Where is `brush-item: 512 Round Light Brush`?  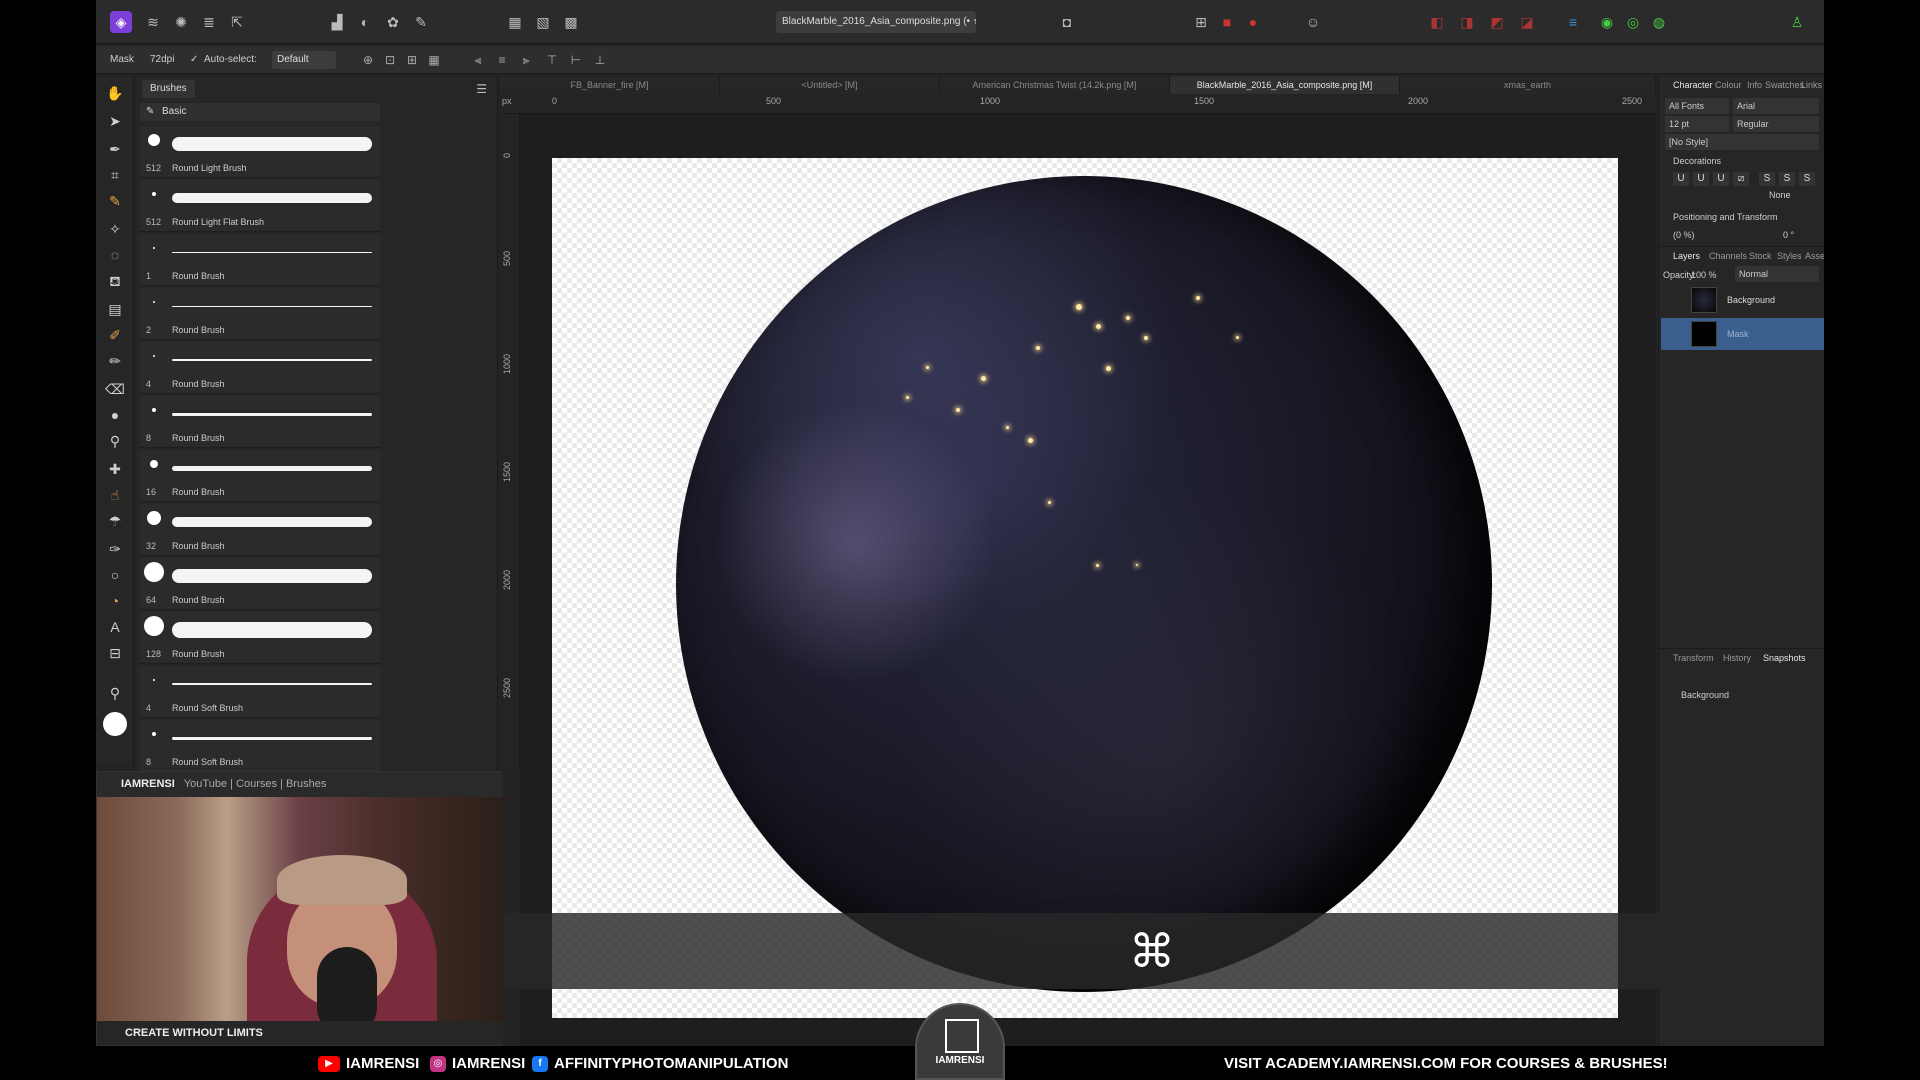
brush-item: 512 Round Light Brush is located at coordinates (260, 152).